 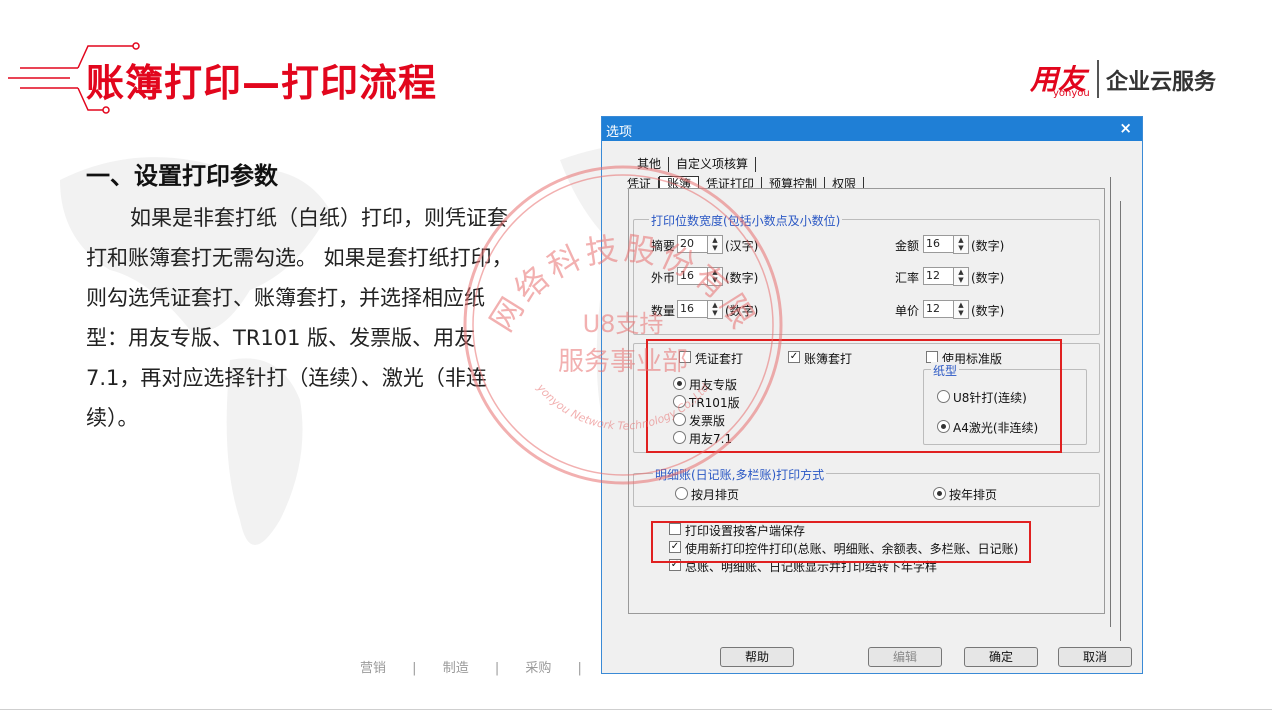 What do you see at coordinates (939, 493) in the screenshot?
I see `detail-radio-by-year` at bounding box center [939, 493].